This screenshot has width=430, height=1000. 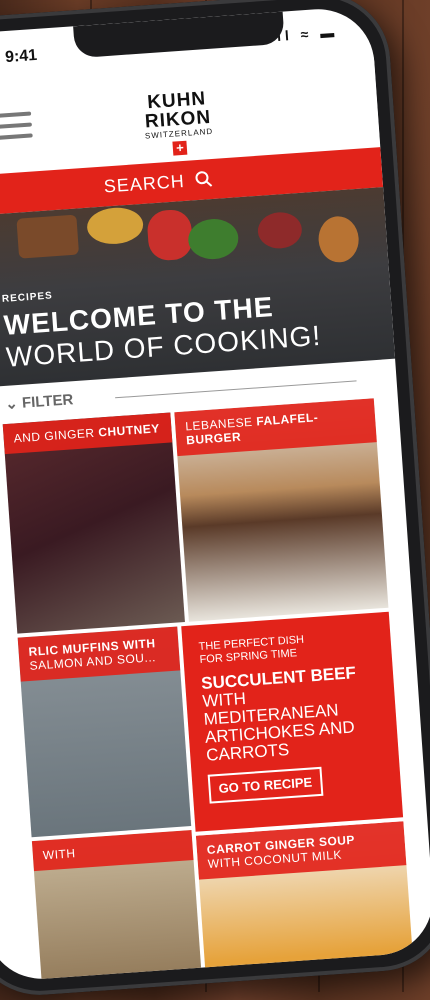 I want to click on featured-eyebrow: THE PERFECT DISH FOR SPRING TIME, so click(x=251, y=650).